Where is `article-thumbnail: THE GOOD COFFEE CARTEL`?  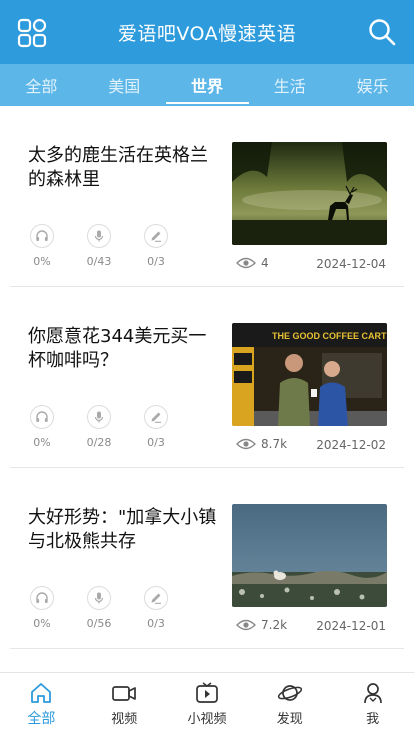 article-thumbnail: THE GOOD COFFEE CARTEL is located at coordinates (309, 374).